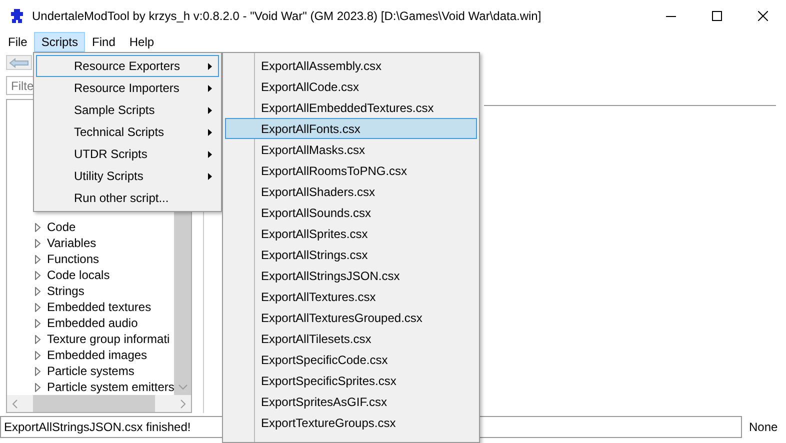 The height and width of the screenshot is (443, 786). What do you see at coordinates (99, 307) in the screenshot?
I see `tree-item: Embedded textures` at bounding box center [99, 307].